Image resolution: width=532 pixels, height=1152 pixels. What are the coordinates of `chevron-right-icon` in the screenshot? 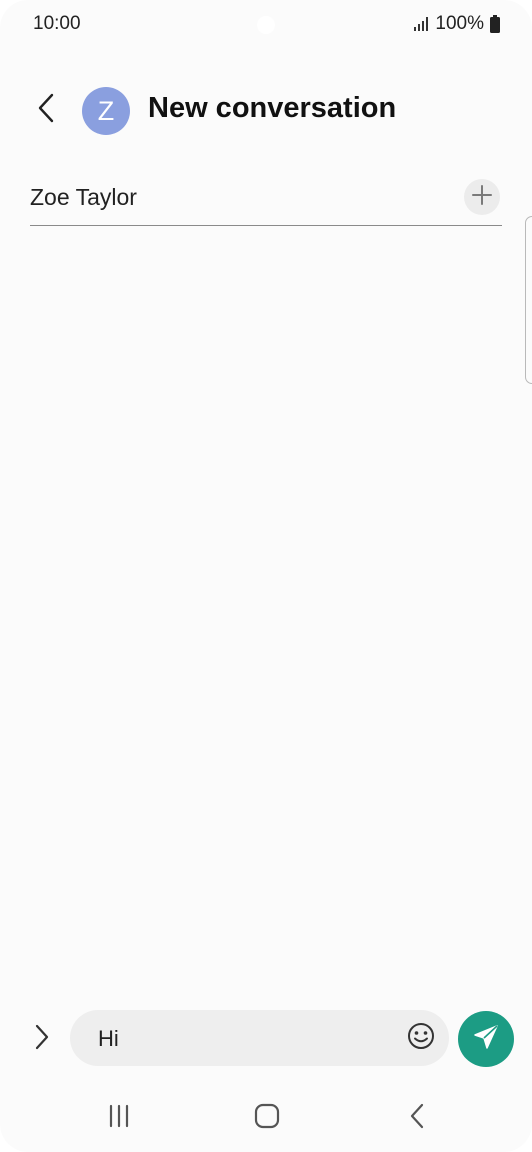 It's located at (42, 1039).